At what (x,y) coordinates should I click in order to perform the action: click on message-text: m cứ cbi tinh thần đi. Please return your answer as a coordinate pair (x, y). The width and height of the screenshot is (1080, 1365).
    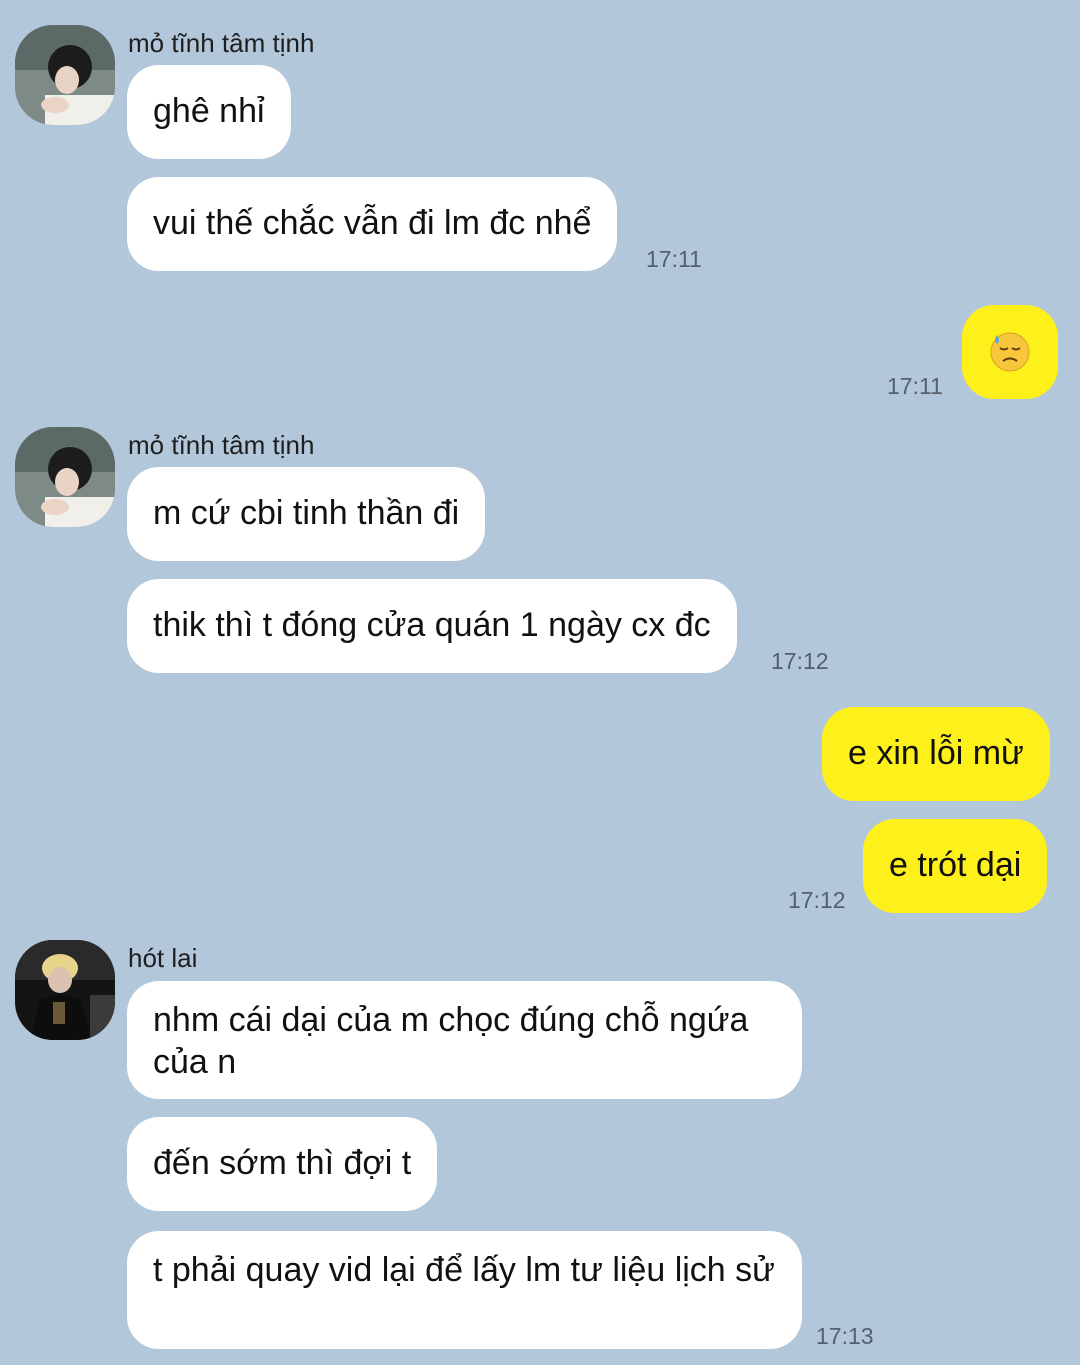
    Looking at the image, I should click on (306, 513).